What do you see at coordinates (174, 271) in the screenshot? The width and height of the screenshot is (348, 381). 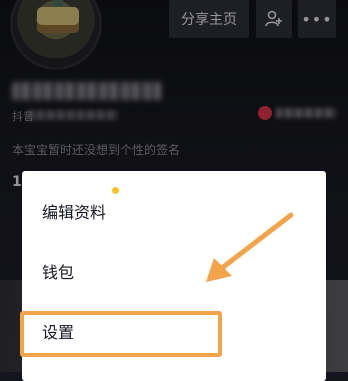 I see `menu-item-wallet: 钱包` at bounding box center [174, 271].